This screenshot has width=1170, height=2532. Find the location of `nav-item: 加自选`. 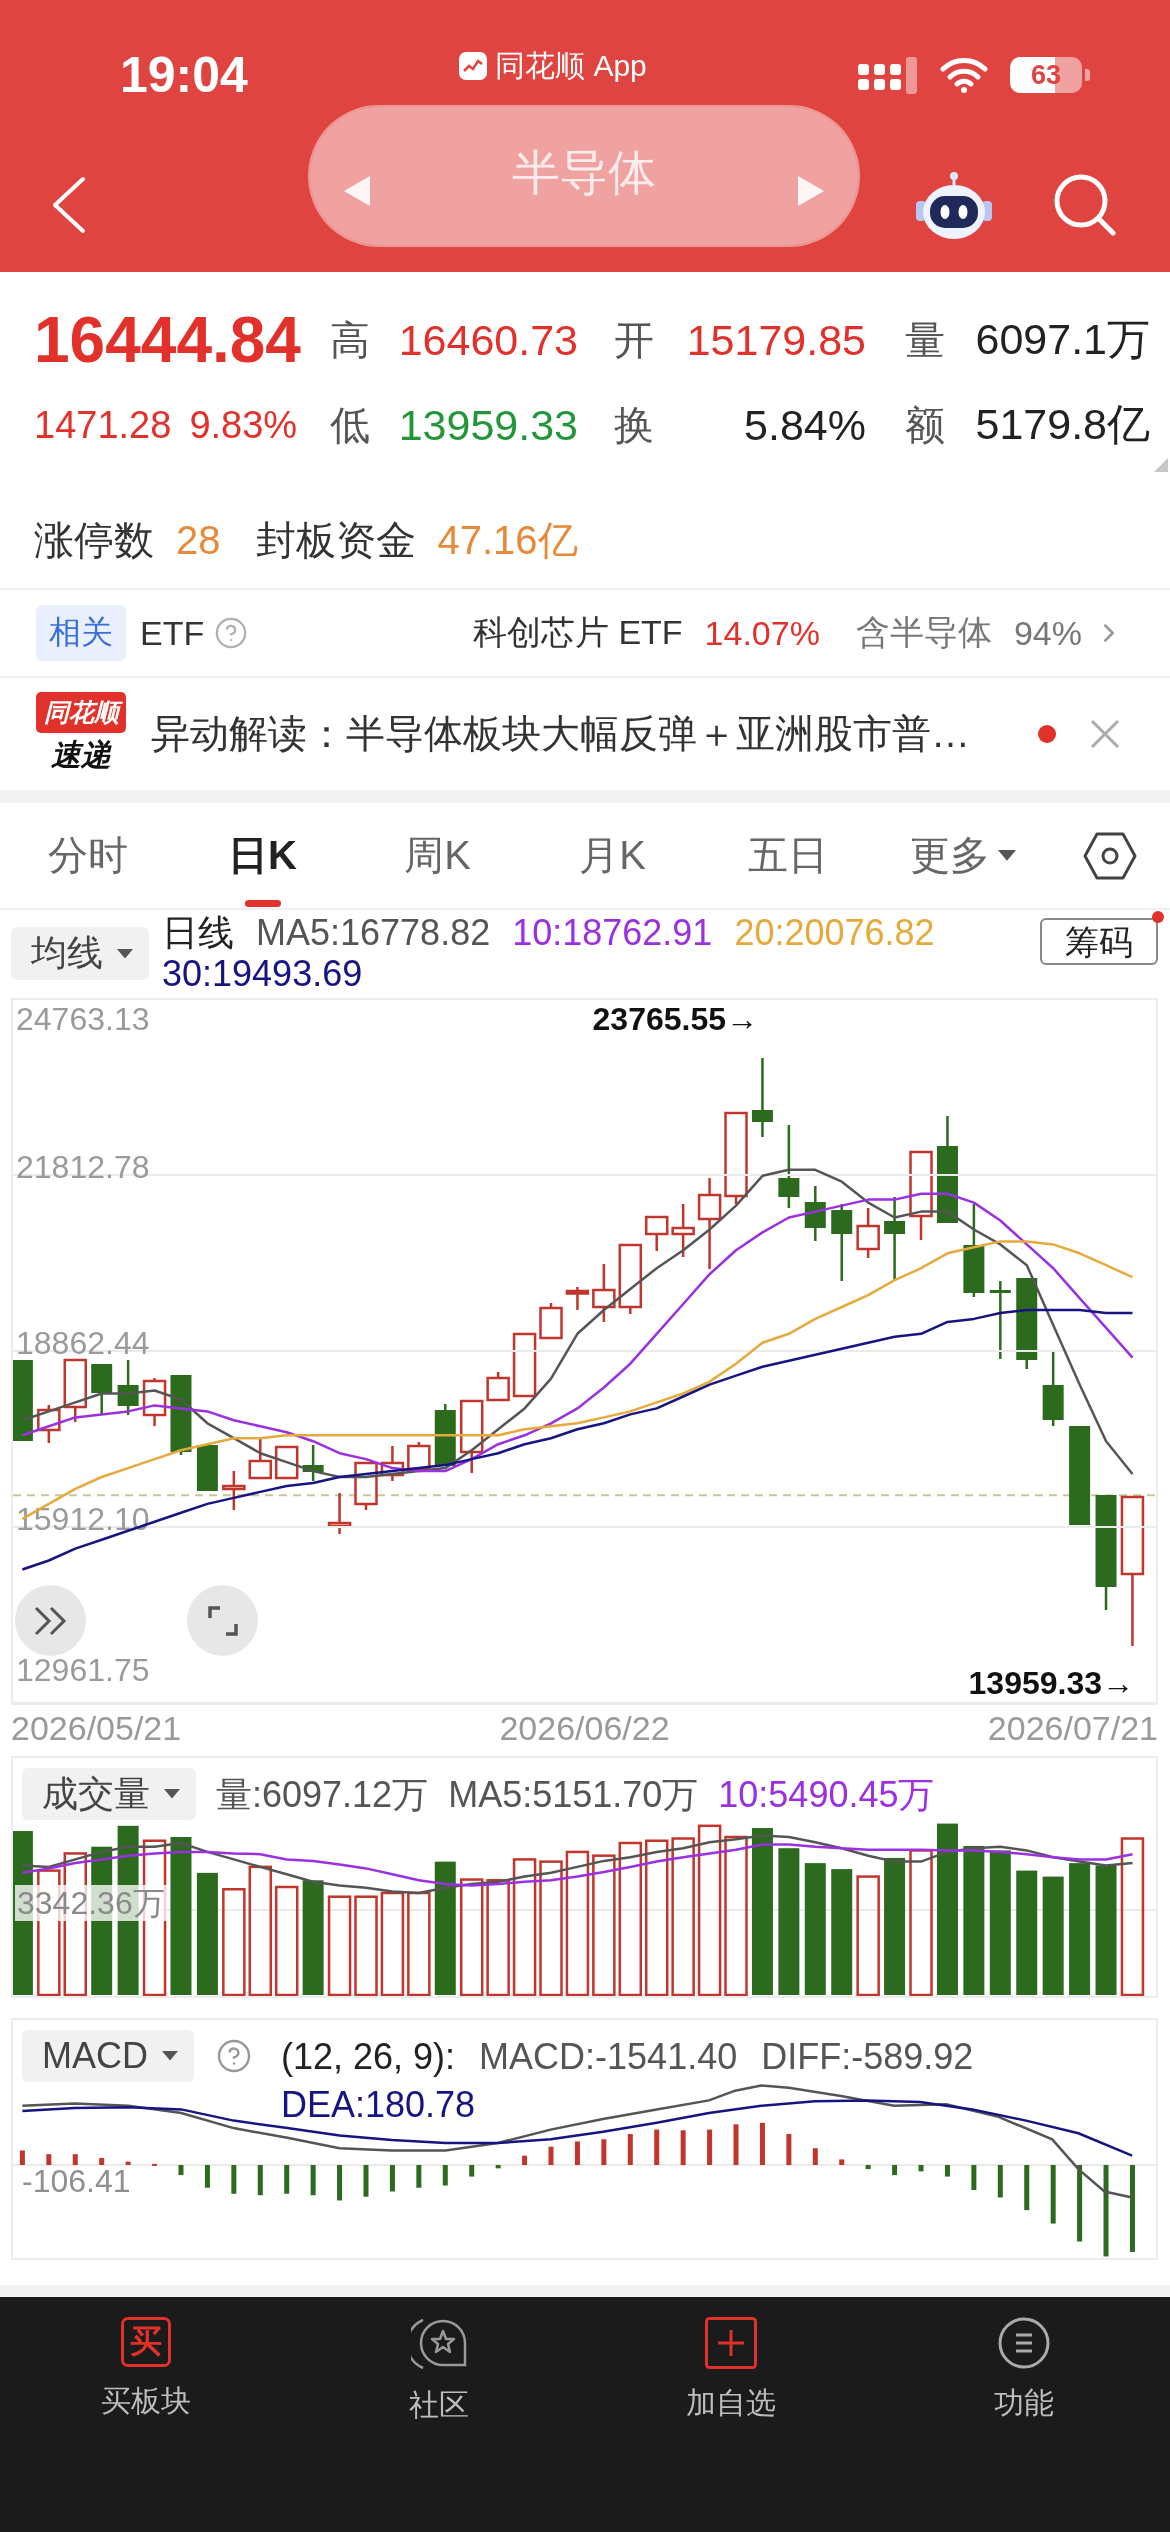

nav-item: 加自选 is located at coordinates (731, 2360).